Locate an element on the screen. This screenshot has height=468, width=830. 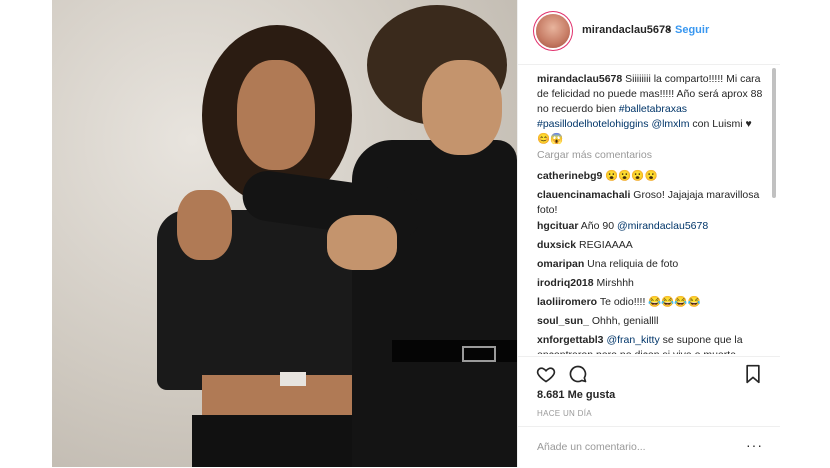
caption-author: mirandaclau5678 is located at coordinates (579, 79).